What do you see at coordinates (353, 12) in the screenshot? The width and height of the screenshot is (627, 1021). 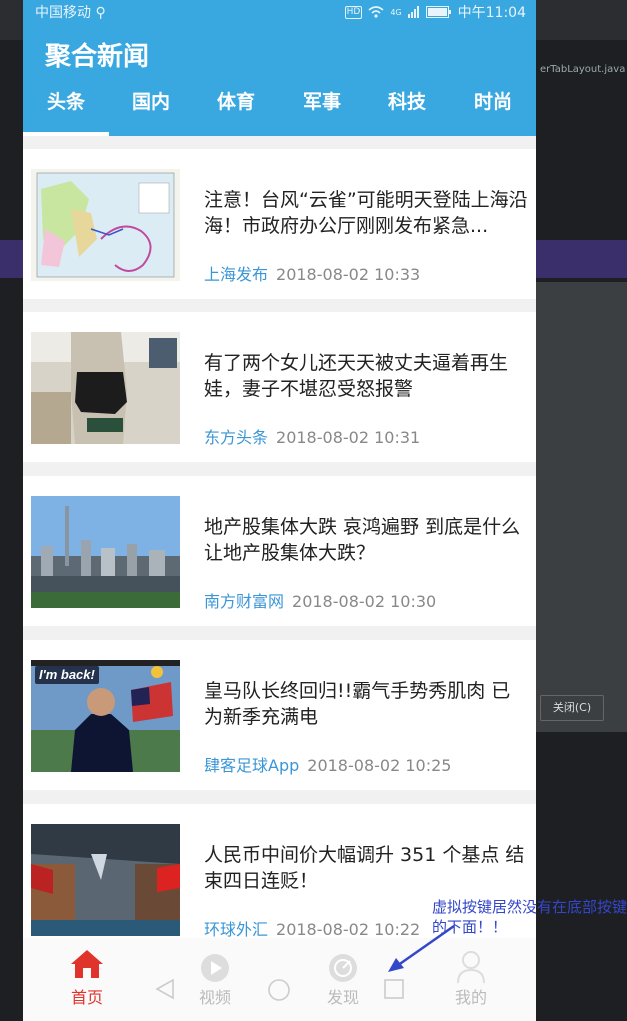 I see `hd-badge: HD` at bounding box center [353, 12].